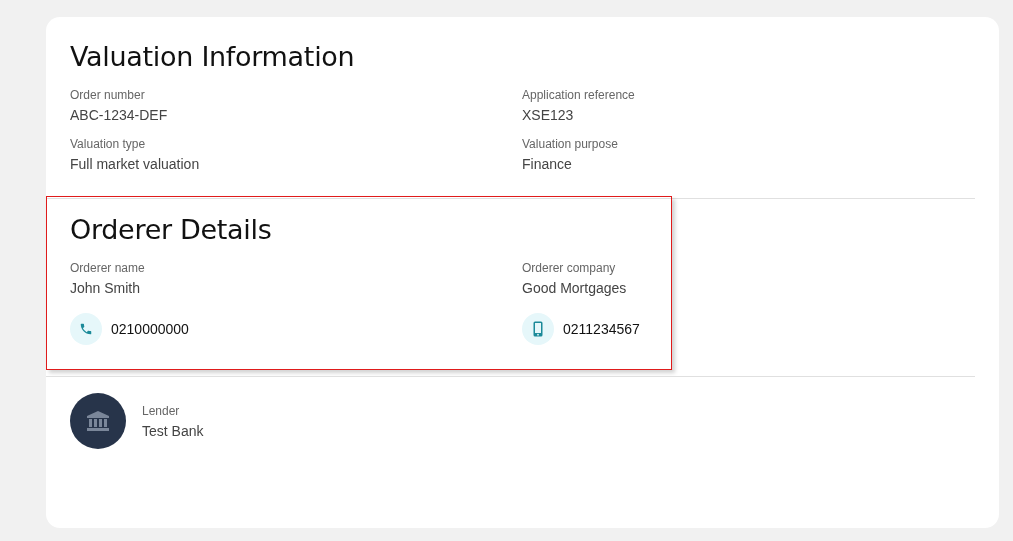 This screenshot has width=1013, height=541. What do you see at coordinates (119, 115) in the screenshot?
I see `field-value: ABC-1234-DEF` at bounding box center [119, 115].